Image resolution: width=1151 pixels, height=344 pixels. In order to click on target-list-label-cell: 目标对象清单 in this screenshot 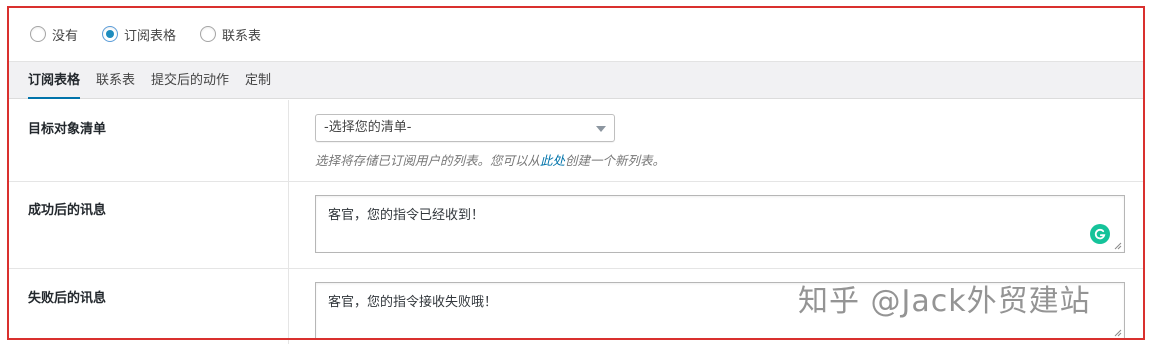, I will do `click(149, 140)`.